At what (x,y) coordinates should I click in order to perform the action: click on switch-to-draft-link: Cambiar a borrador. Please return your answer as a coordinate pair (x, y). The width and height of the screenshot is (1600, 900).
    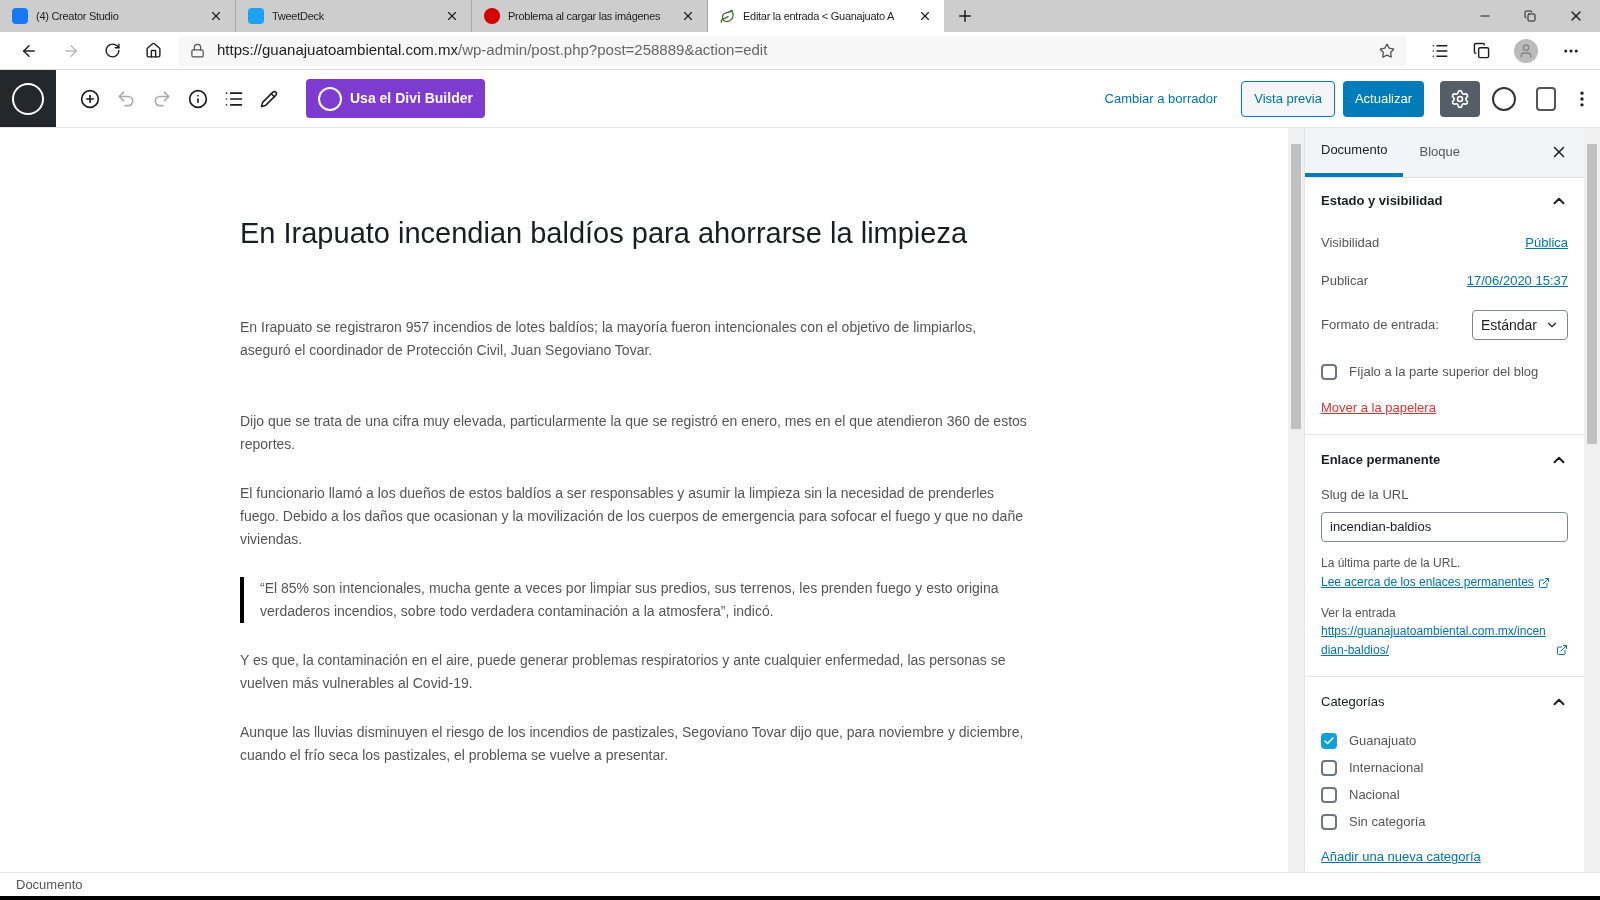
    Looking at the image, I should click on (1161, 98).